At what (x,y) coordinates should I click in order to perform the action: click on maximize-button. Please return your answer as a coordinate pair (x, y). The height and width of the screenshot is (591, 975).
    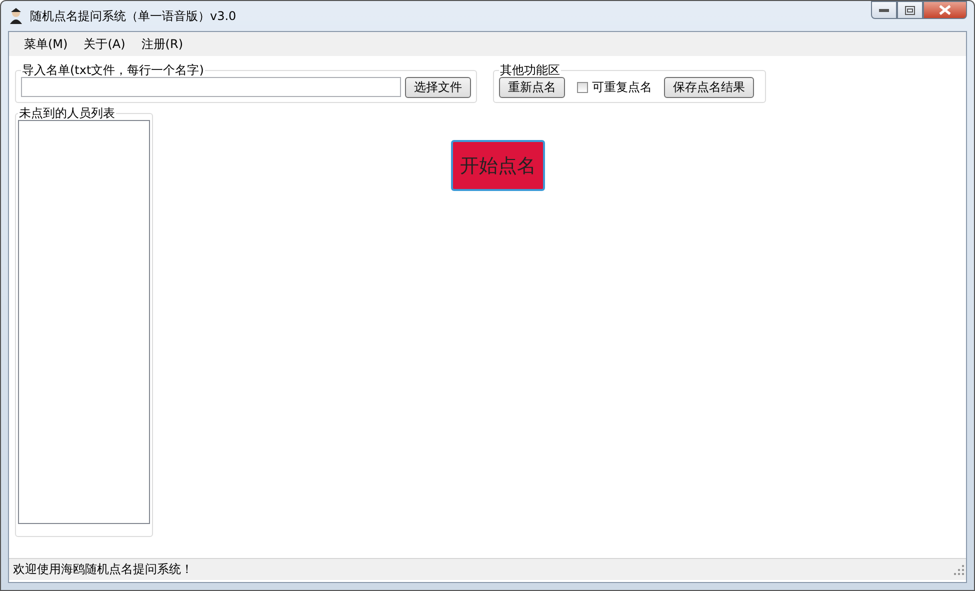
    Looking at the image, I should click on (910, 10).